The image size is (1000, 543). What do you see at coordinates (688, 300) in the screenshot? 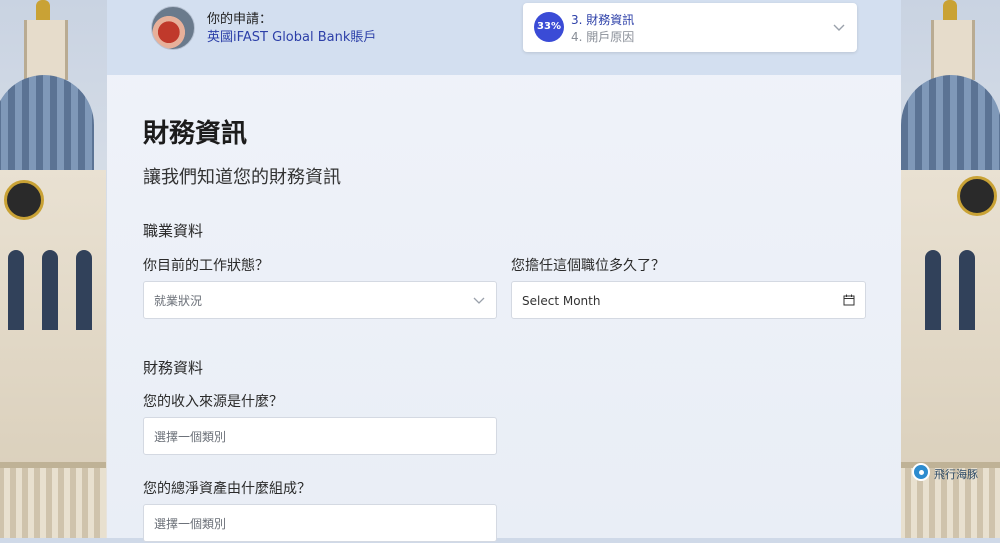
I see `position-duration-month-picker: Select Month` at bounding box center [688, 300].